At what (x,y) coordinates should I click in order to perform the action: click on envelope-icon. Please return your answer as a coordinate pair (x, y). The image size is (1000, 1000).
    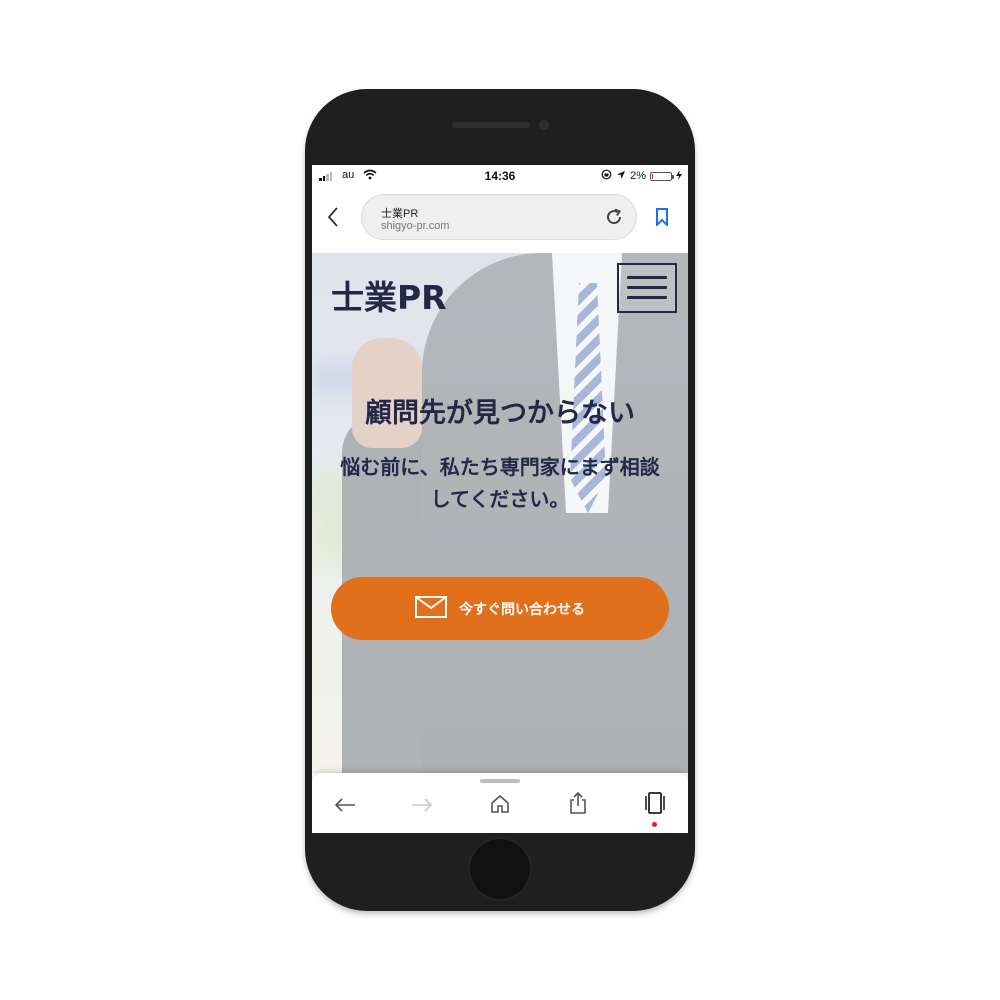
    Looking at the image, I should click on (431, 608).